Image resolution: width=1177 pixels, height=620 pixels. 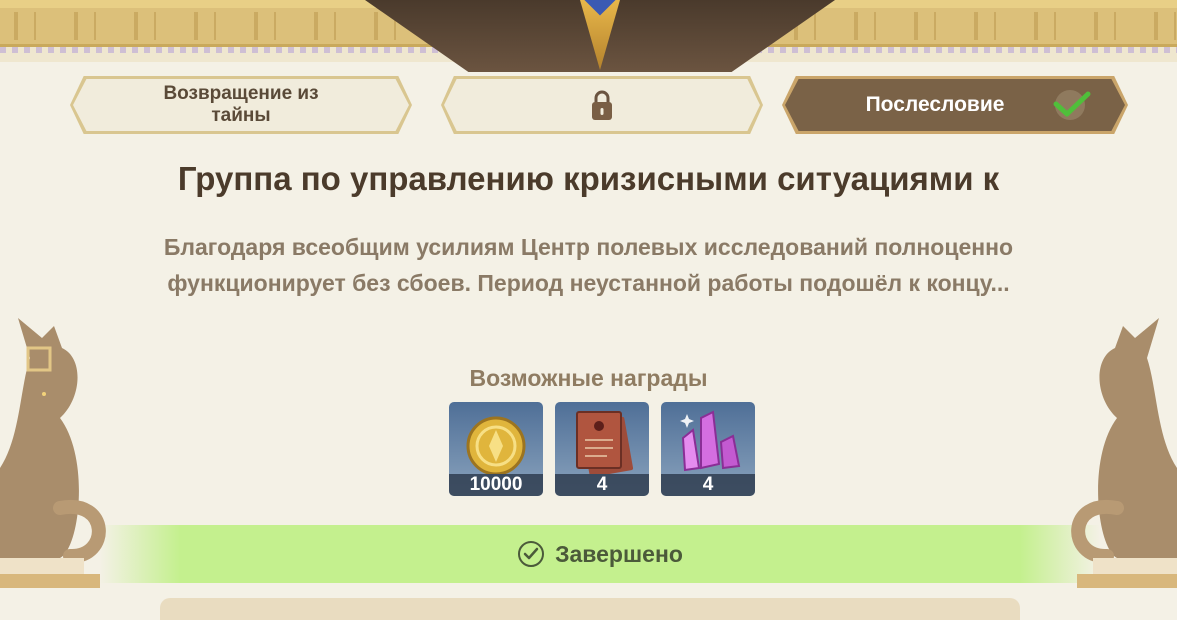 I want to click on step-tab-label: Возвращение из тайны, so click(x=241, y=104).